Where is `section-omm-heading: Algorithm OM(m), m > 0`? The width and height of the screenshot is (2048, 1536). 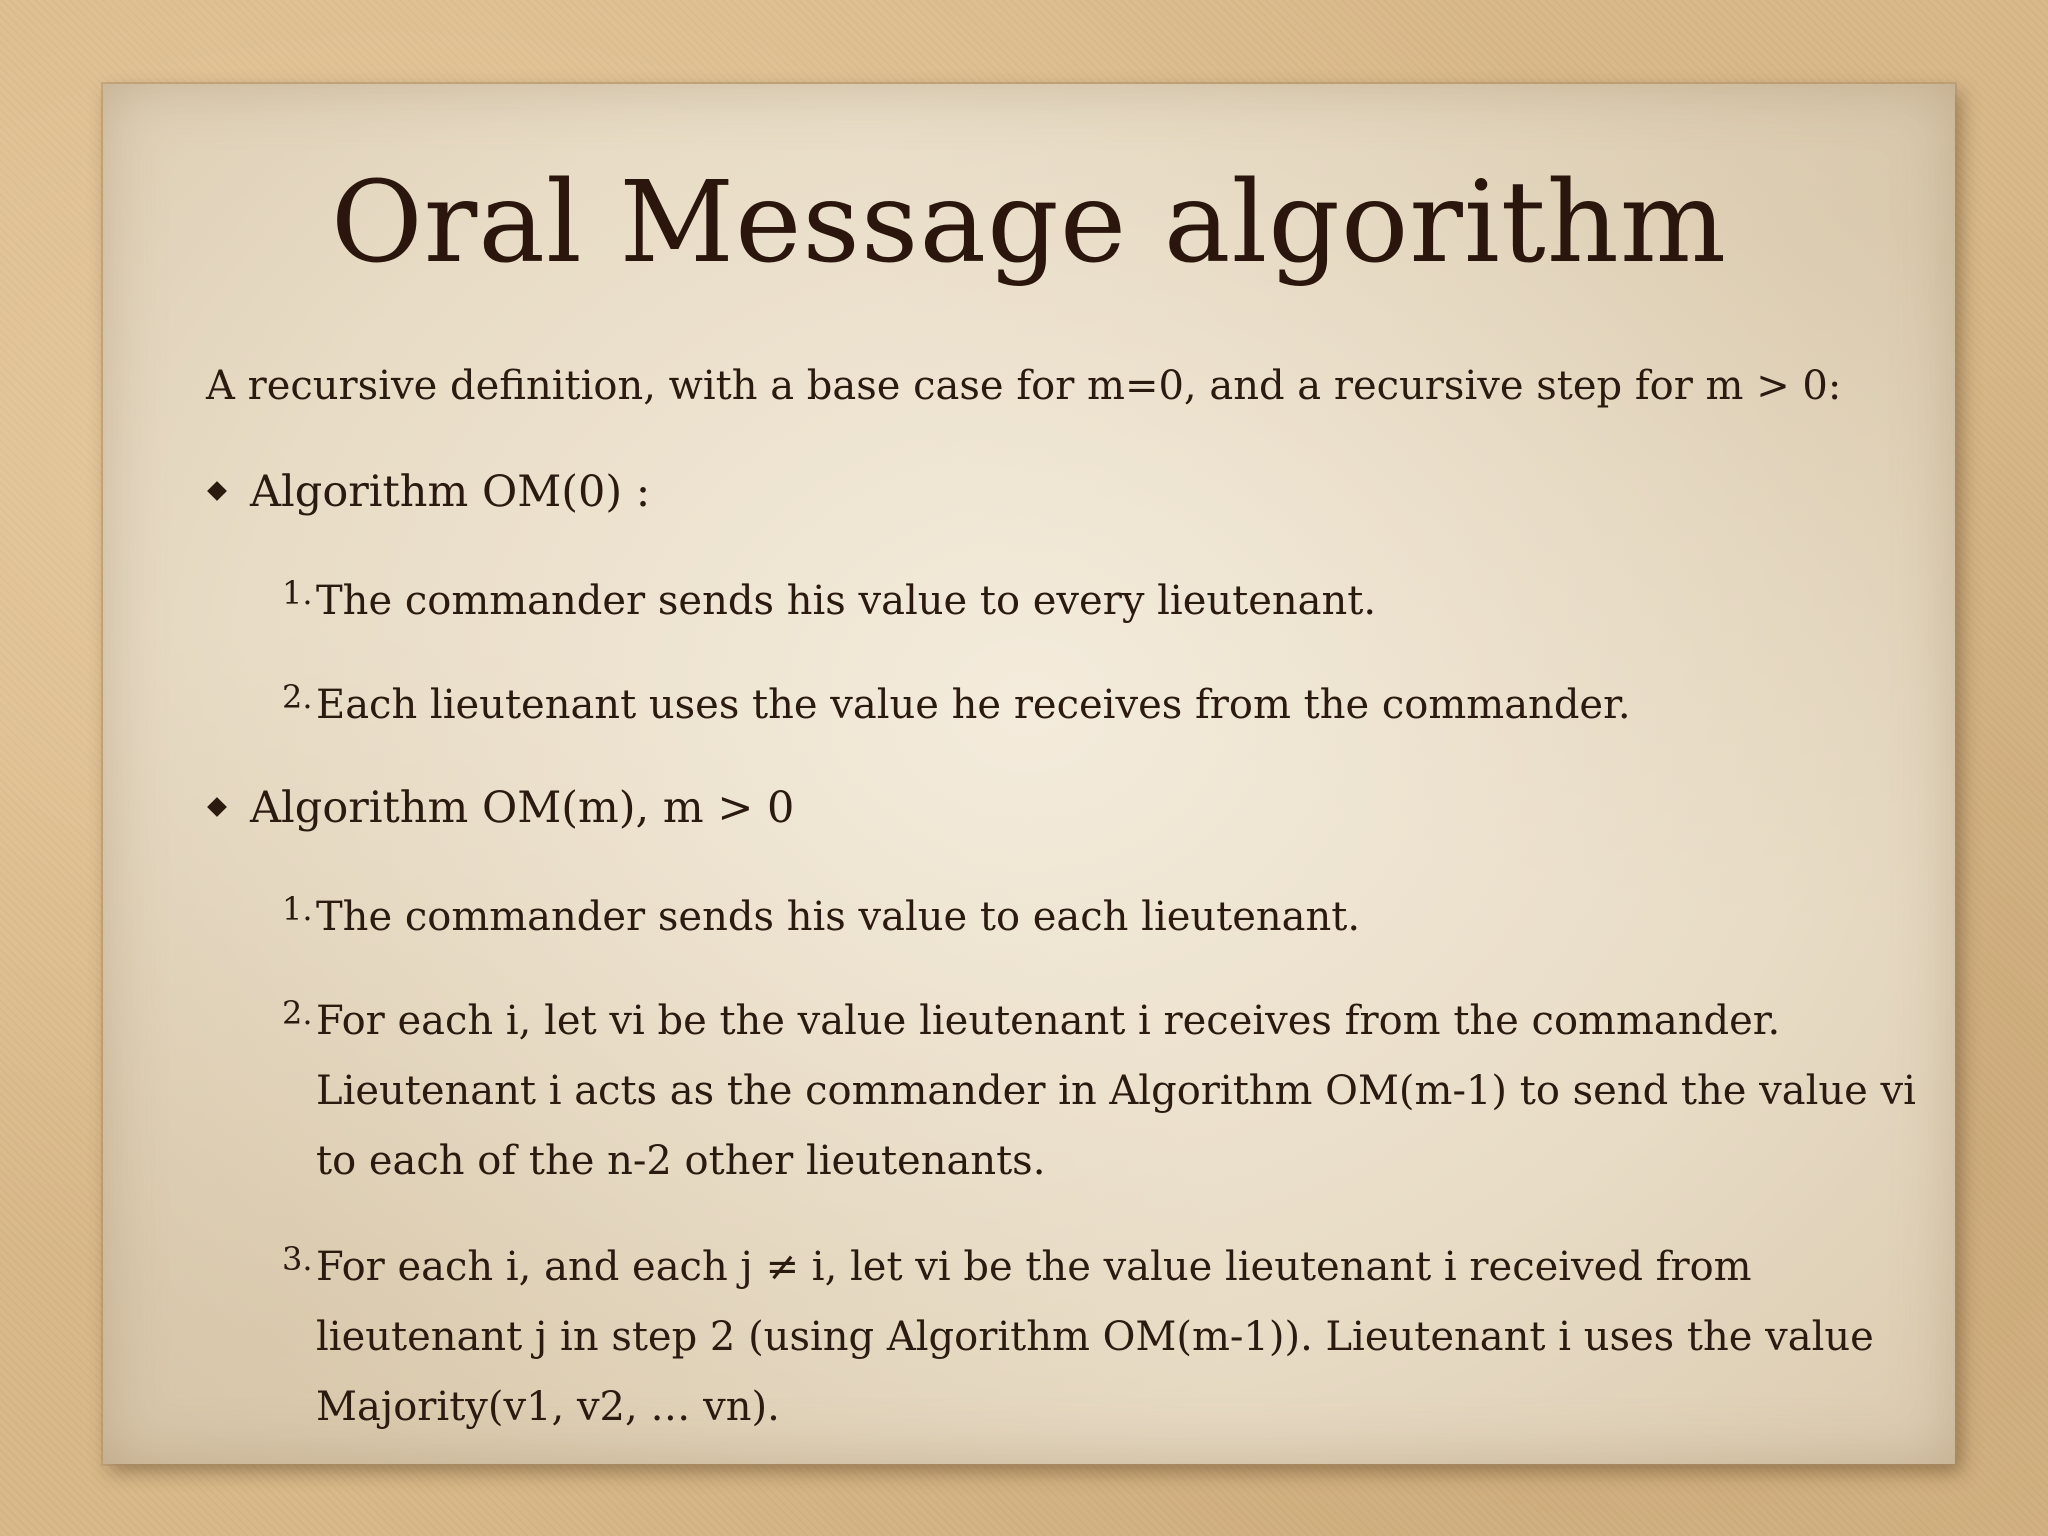
section-omm-heading: Algorithm OM(m), m > 0 is located at coordinates (501, 808).